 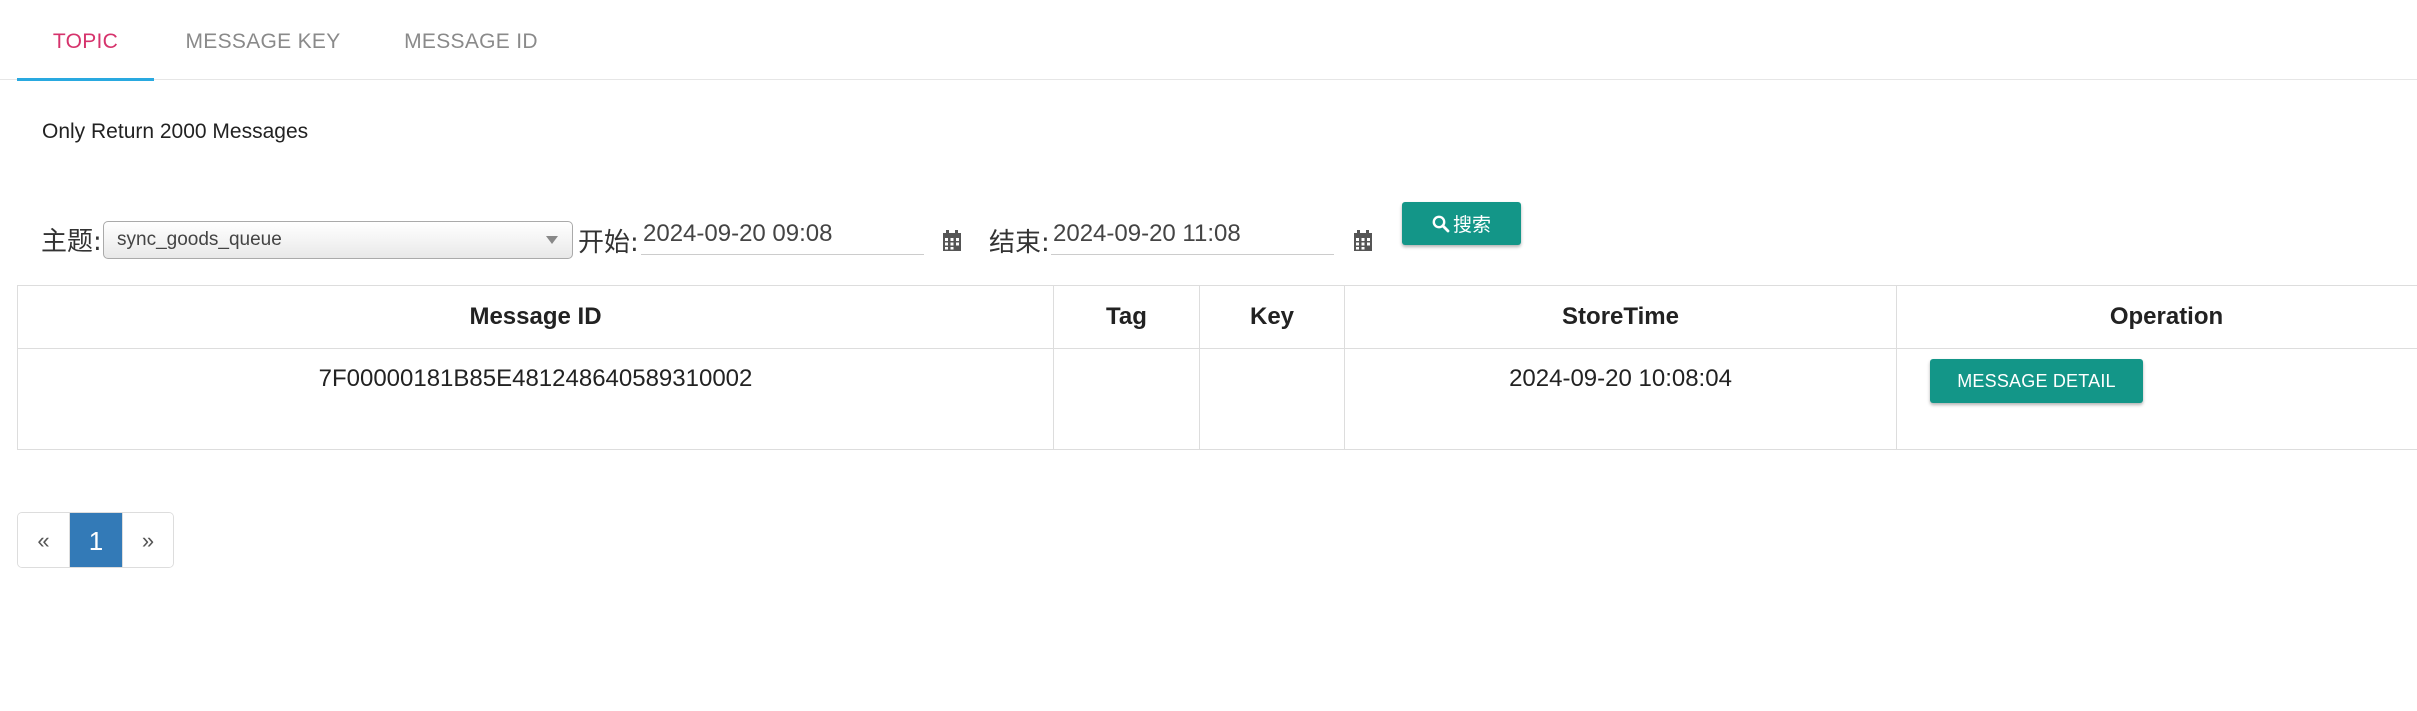 I want to click on pagination-next-button: », so click(x=147, y=540).